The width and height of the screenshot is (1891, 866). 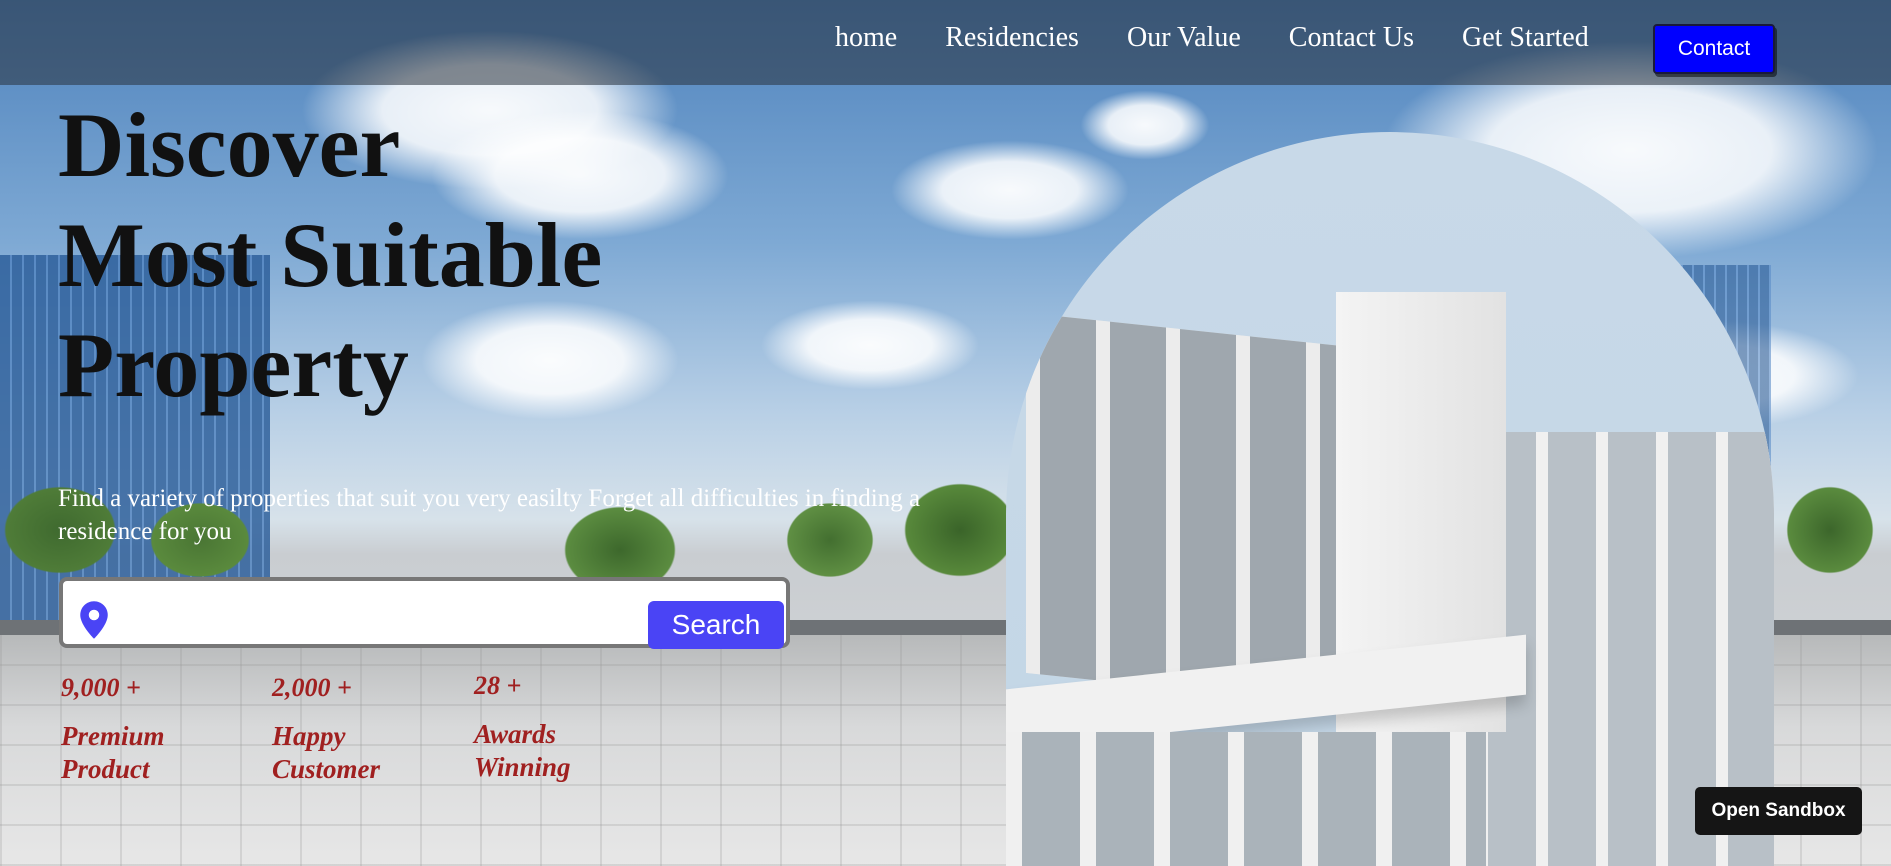 I want to click on hero-title-line: Discover, so click(x=229, y=145).